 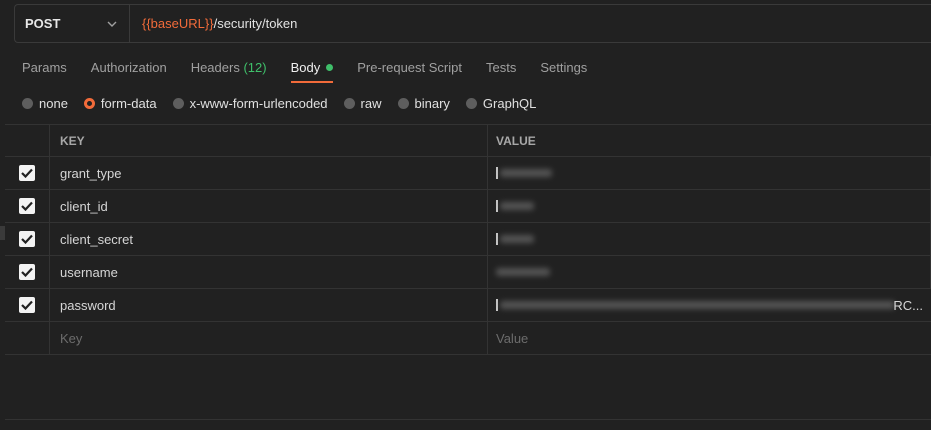 I want to click on url-input: {{baseURL}}/security/token, so click(x=213, y=23).